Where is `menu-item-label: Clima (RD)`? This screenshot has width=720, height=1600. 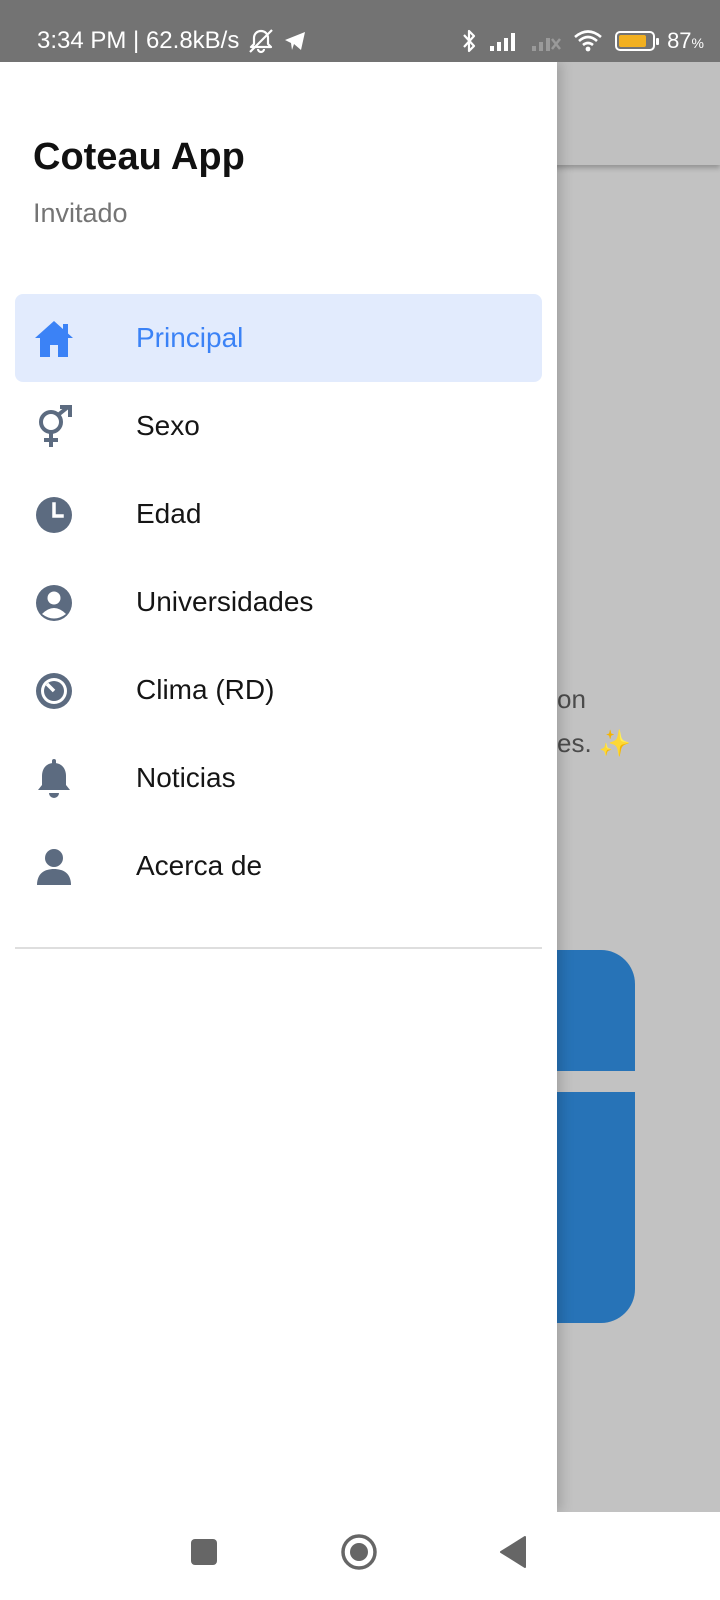 menu-item-label: Clima (RD) is located at coordinates (205, 689).